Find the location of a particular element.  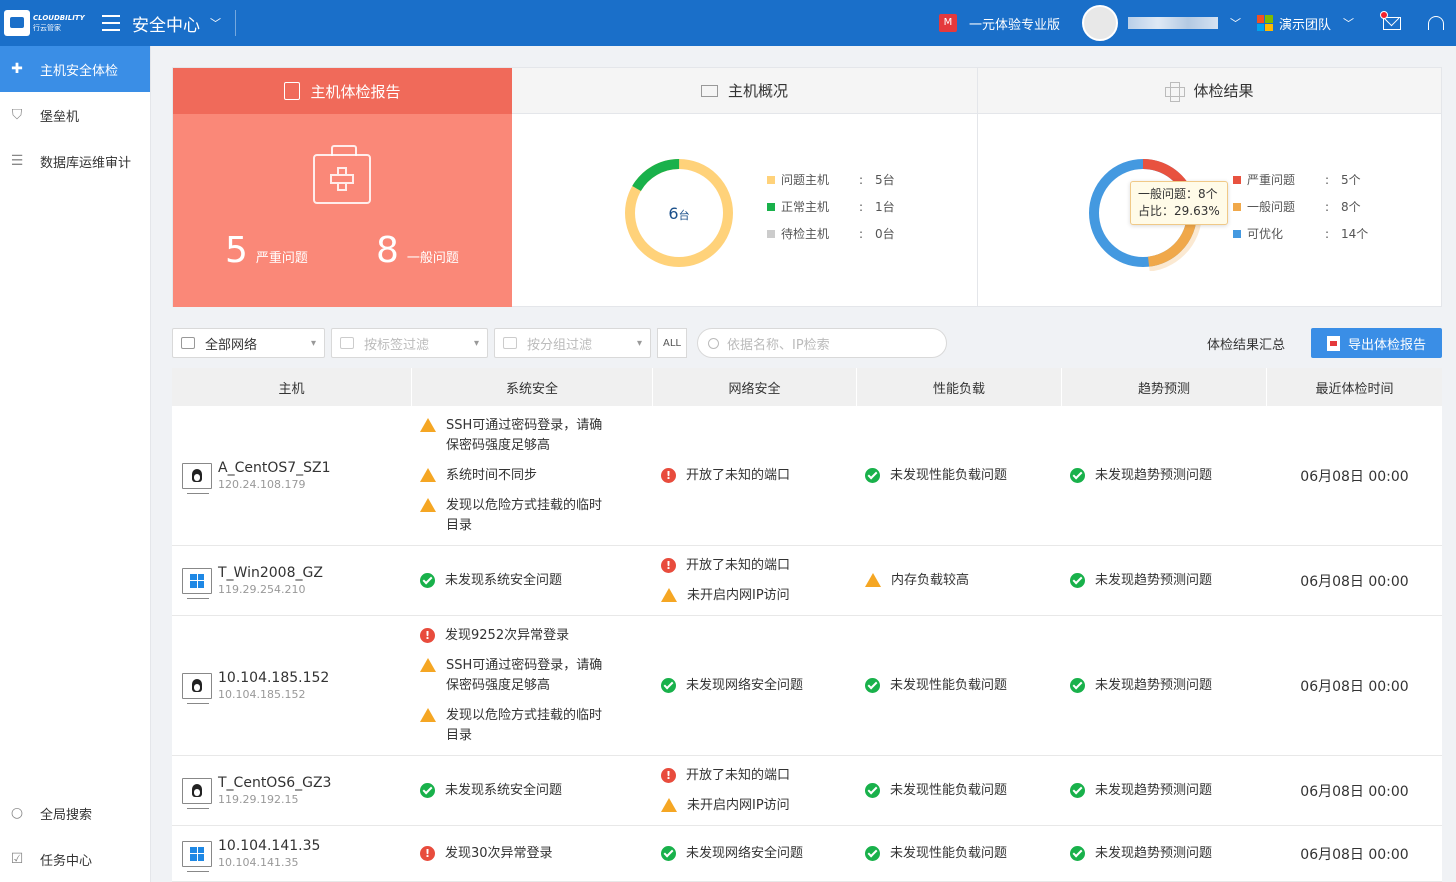

tooltip-line: 占比：29.63% is located at coordinates (1179, 211).